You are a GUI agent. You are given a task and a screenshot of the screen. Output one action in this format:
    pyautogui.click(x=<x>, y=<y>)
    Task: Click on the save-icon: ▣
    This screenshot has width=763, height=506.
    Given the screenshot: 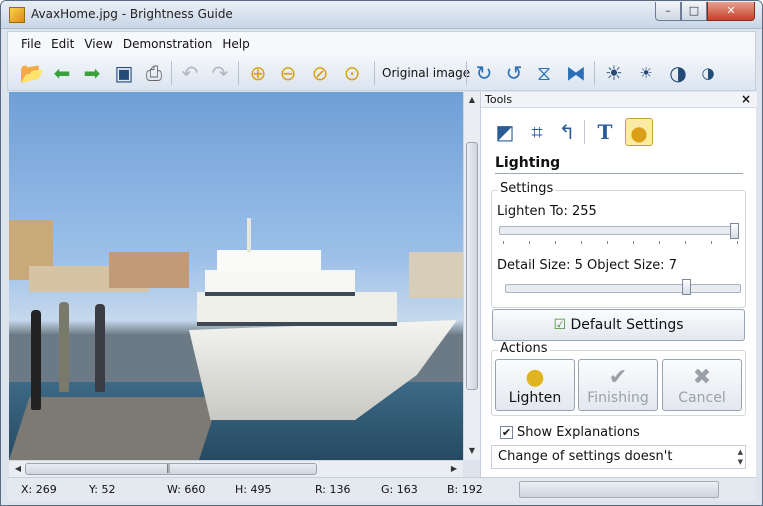 What is the action you would take?
    pyautogui.click(x=124, y=73)
    